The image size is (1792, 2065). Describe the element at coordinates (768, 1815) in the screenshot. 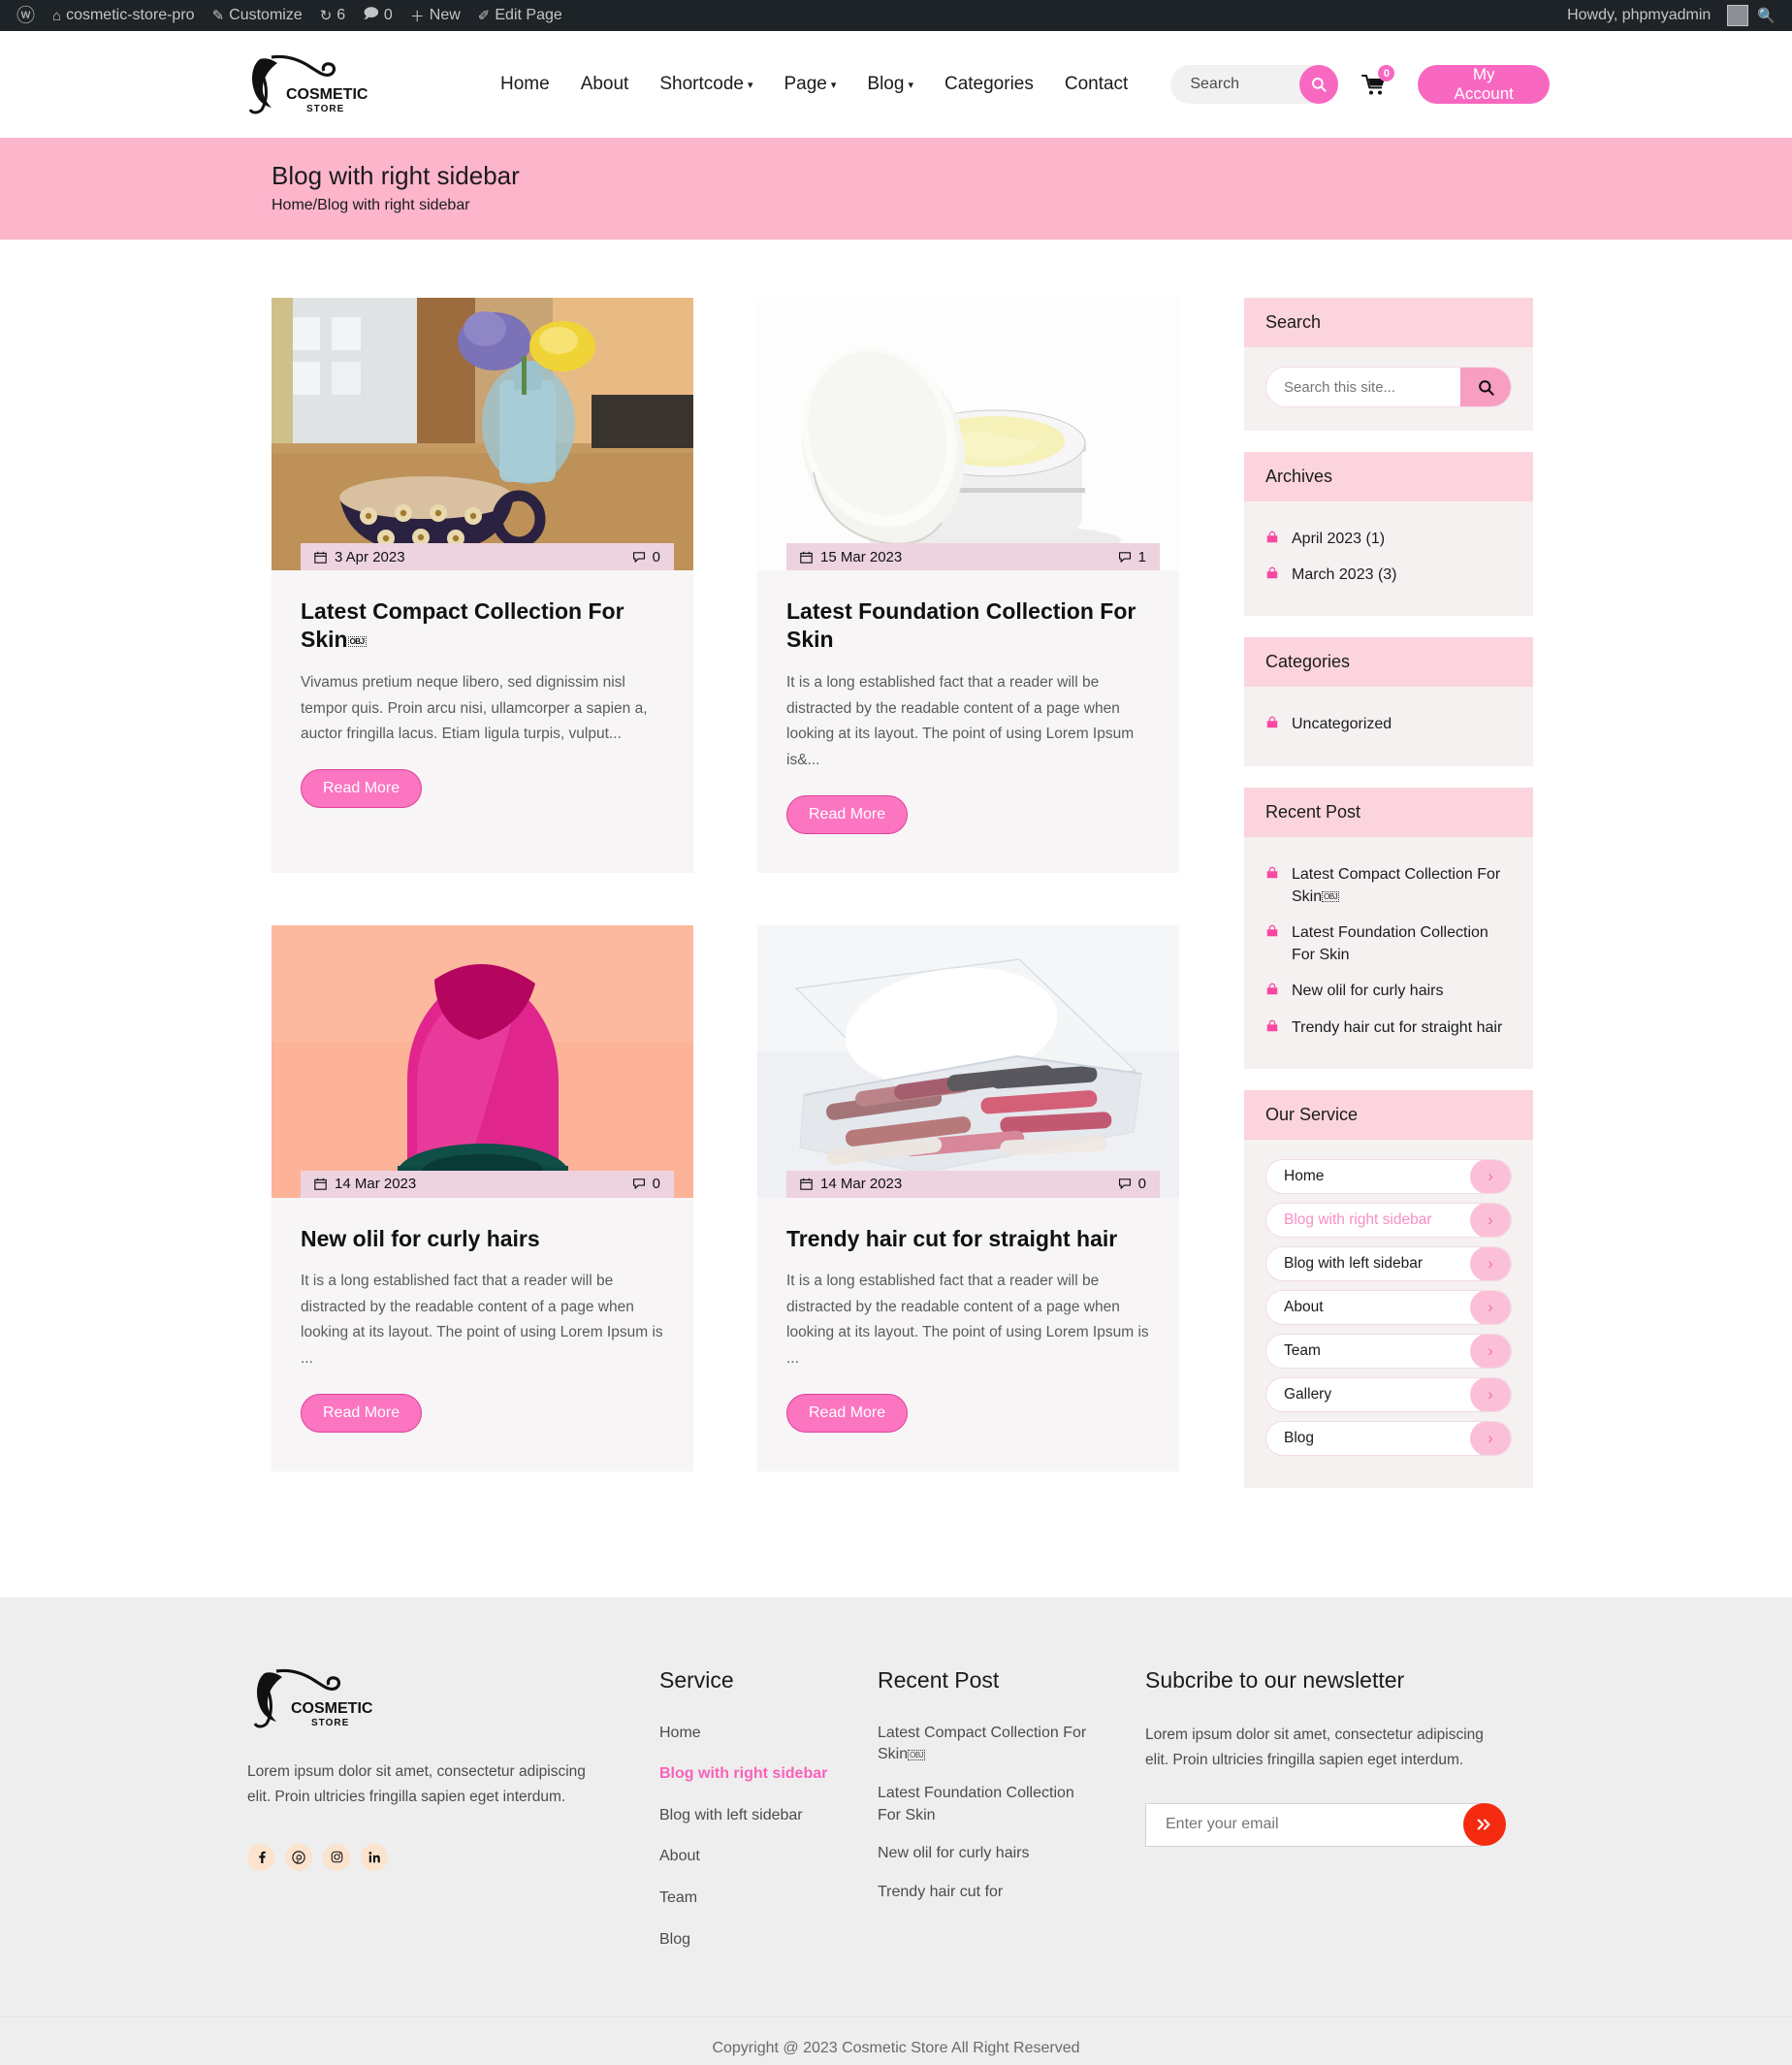

I see `footer-link-blog-left-sidebar: Blog with left sidebar` at that location.